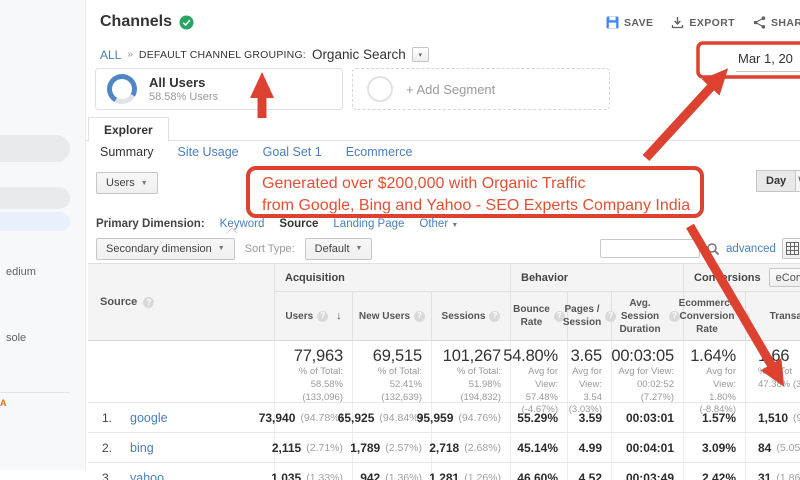 This screenshot has width=800, height=480. What do you see at coordinates (126, 152) in the screenshot?
I see `subtab-summary: Summary` at bounding box center [126, 152].